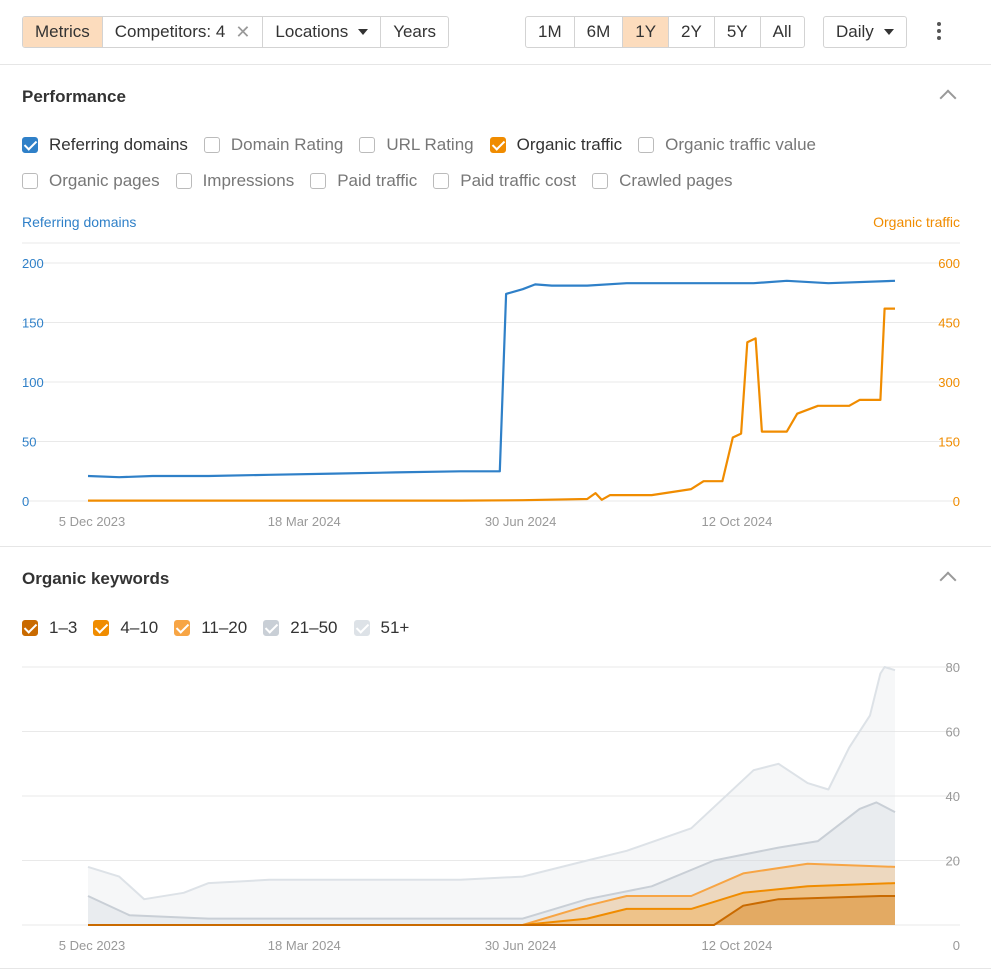  I want to click on checkbox-11-20: 11–20, so click(210, 628).